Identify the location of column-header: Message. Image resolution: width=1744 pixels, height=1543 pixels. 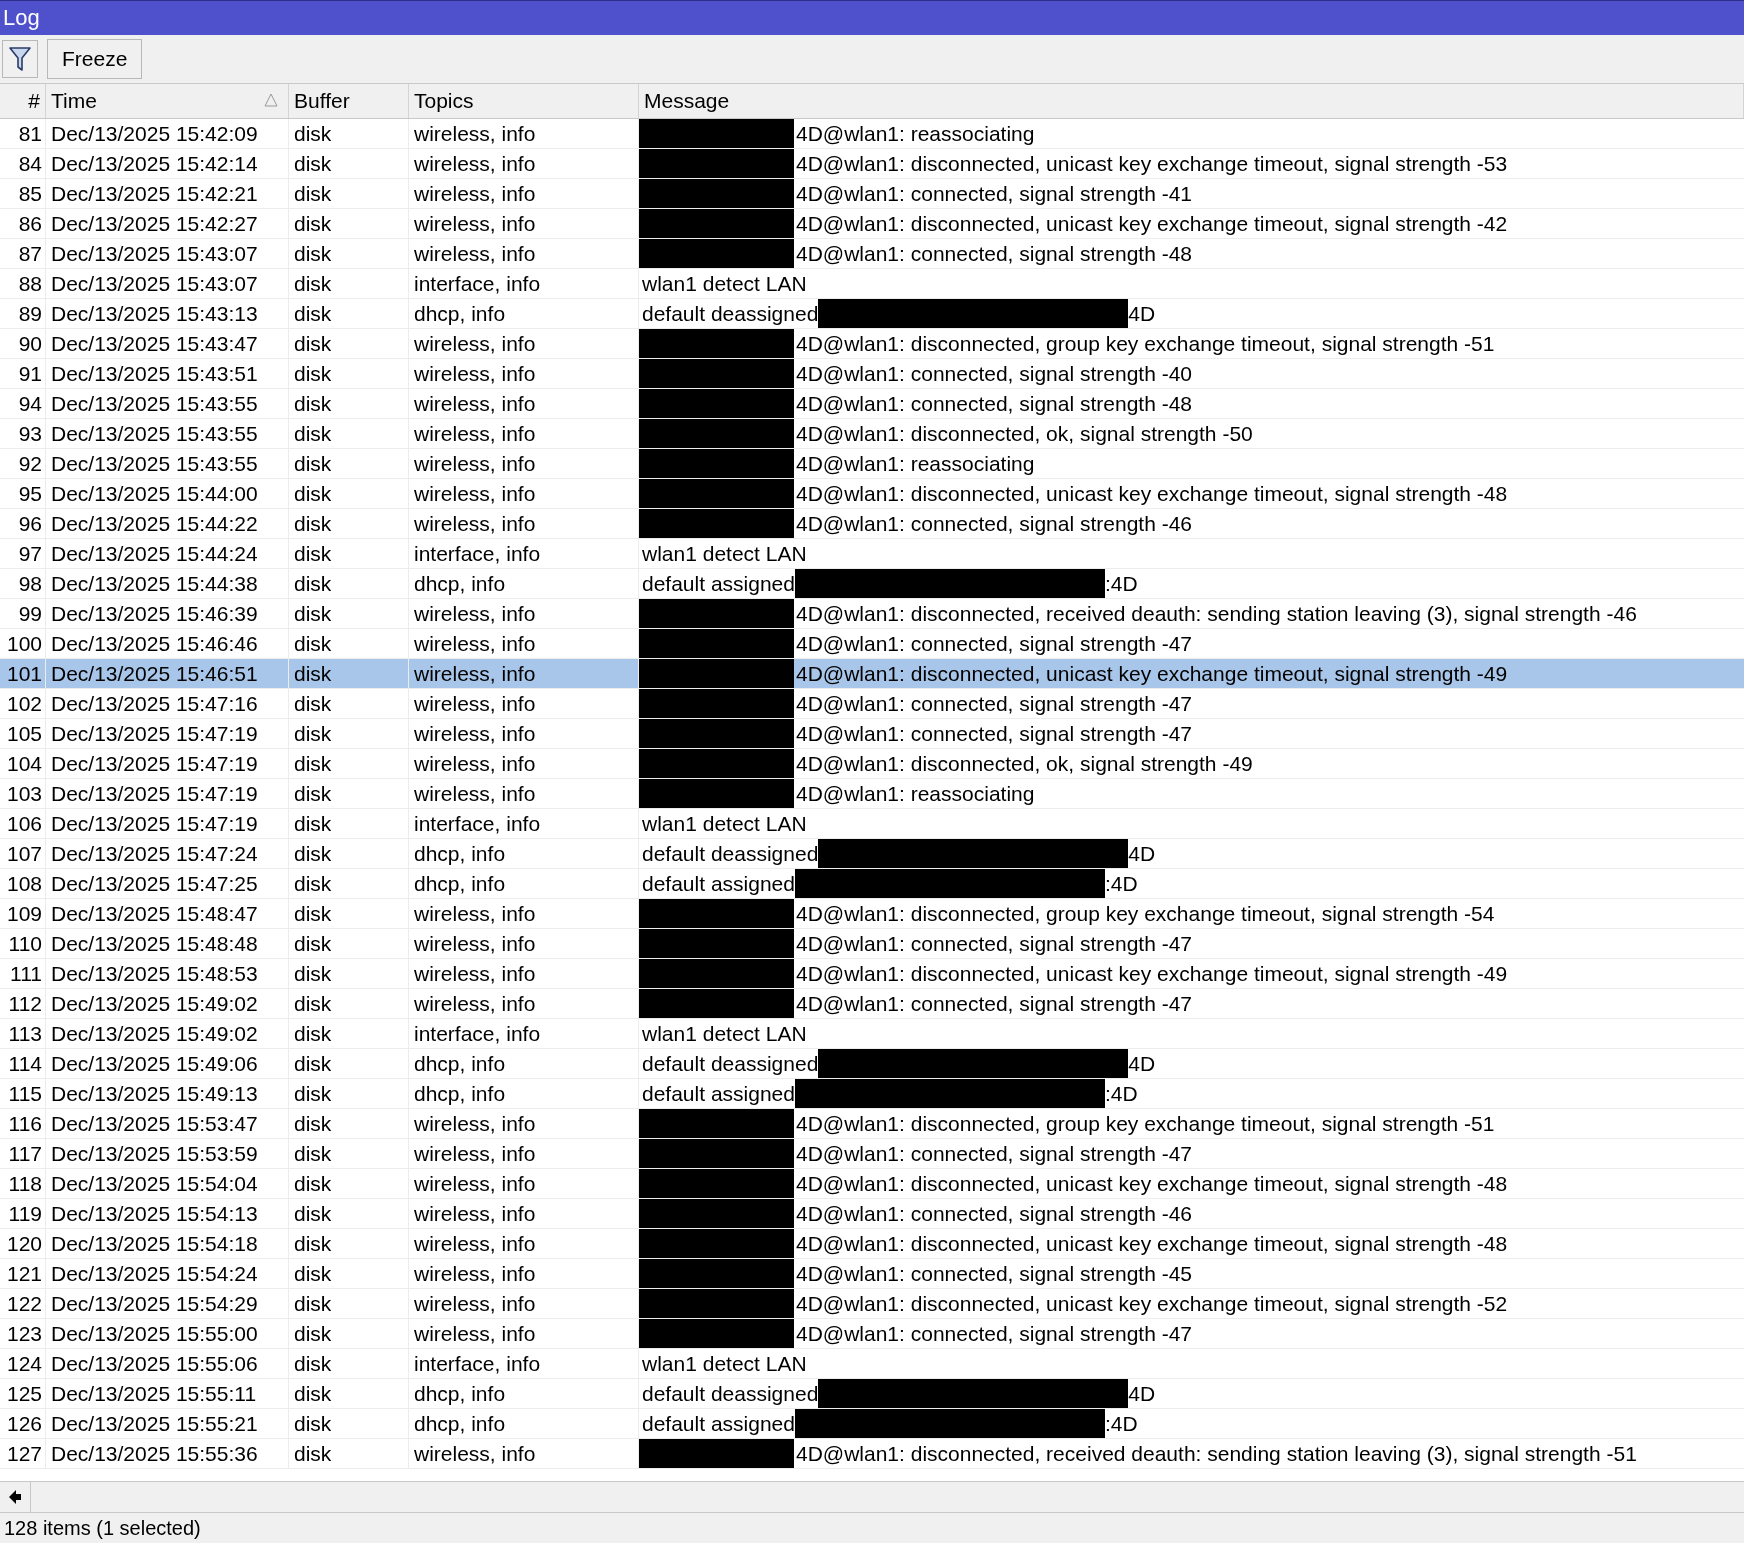
(1191, 101).